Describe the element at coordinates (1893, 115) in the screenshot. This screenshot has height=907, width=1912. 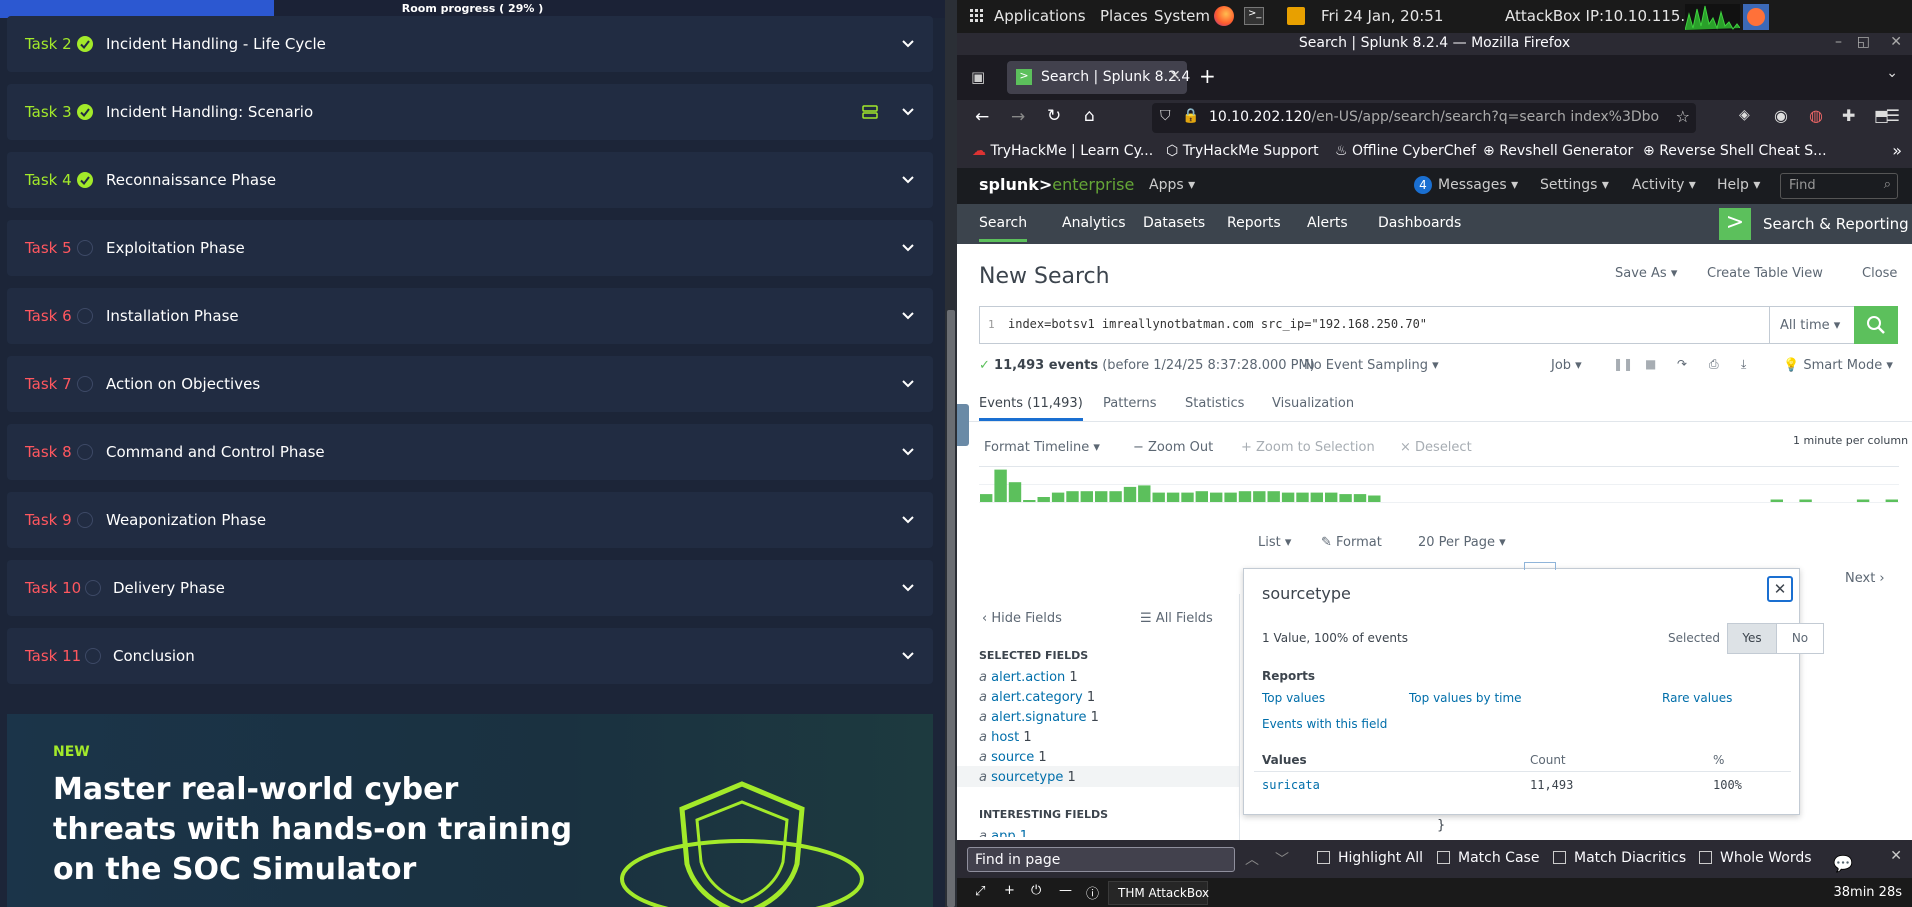
I see `hamburger-menu-icon: ☰` at that location.